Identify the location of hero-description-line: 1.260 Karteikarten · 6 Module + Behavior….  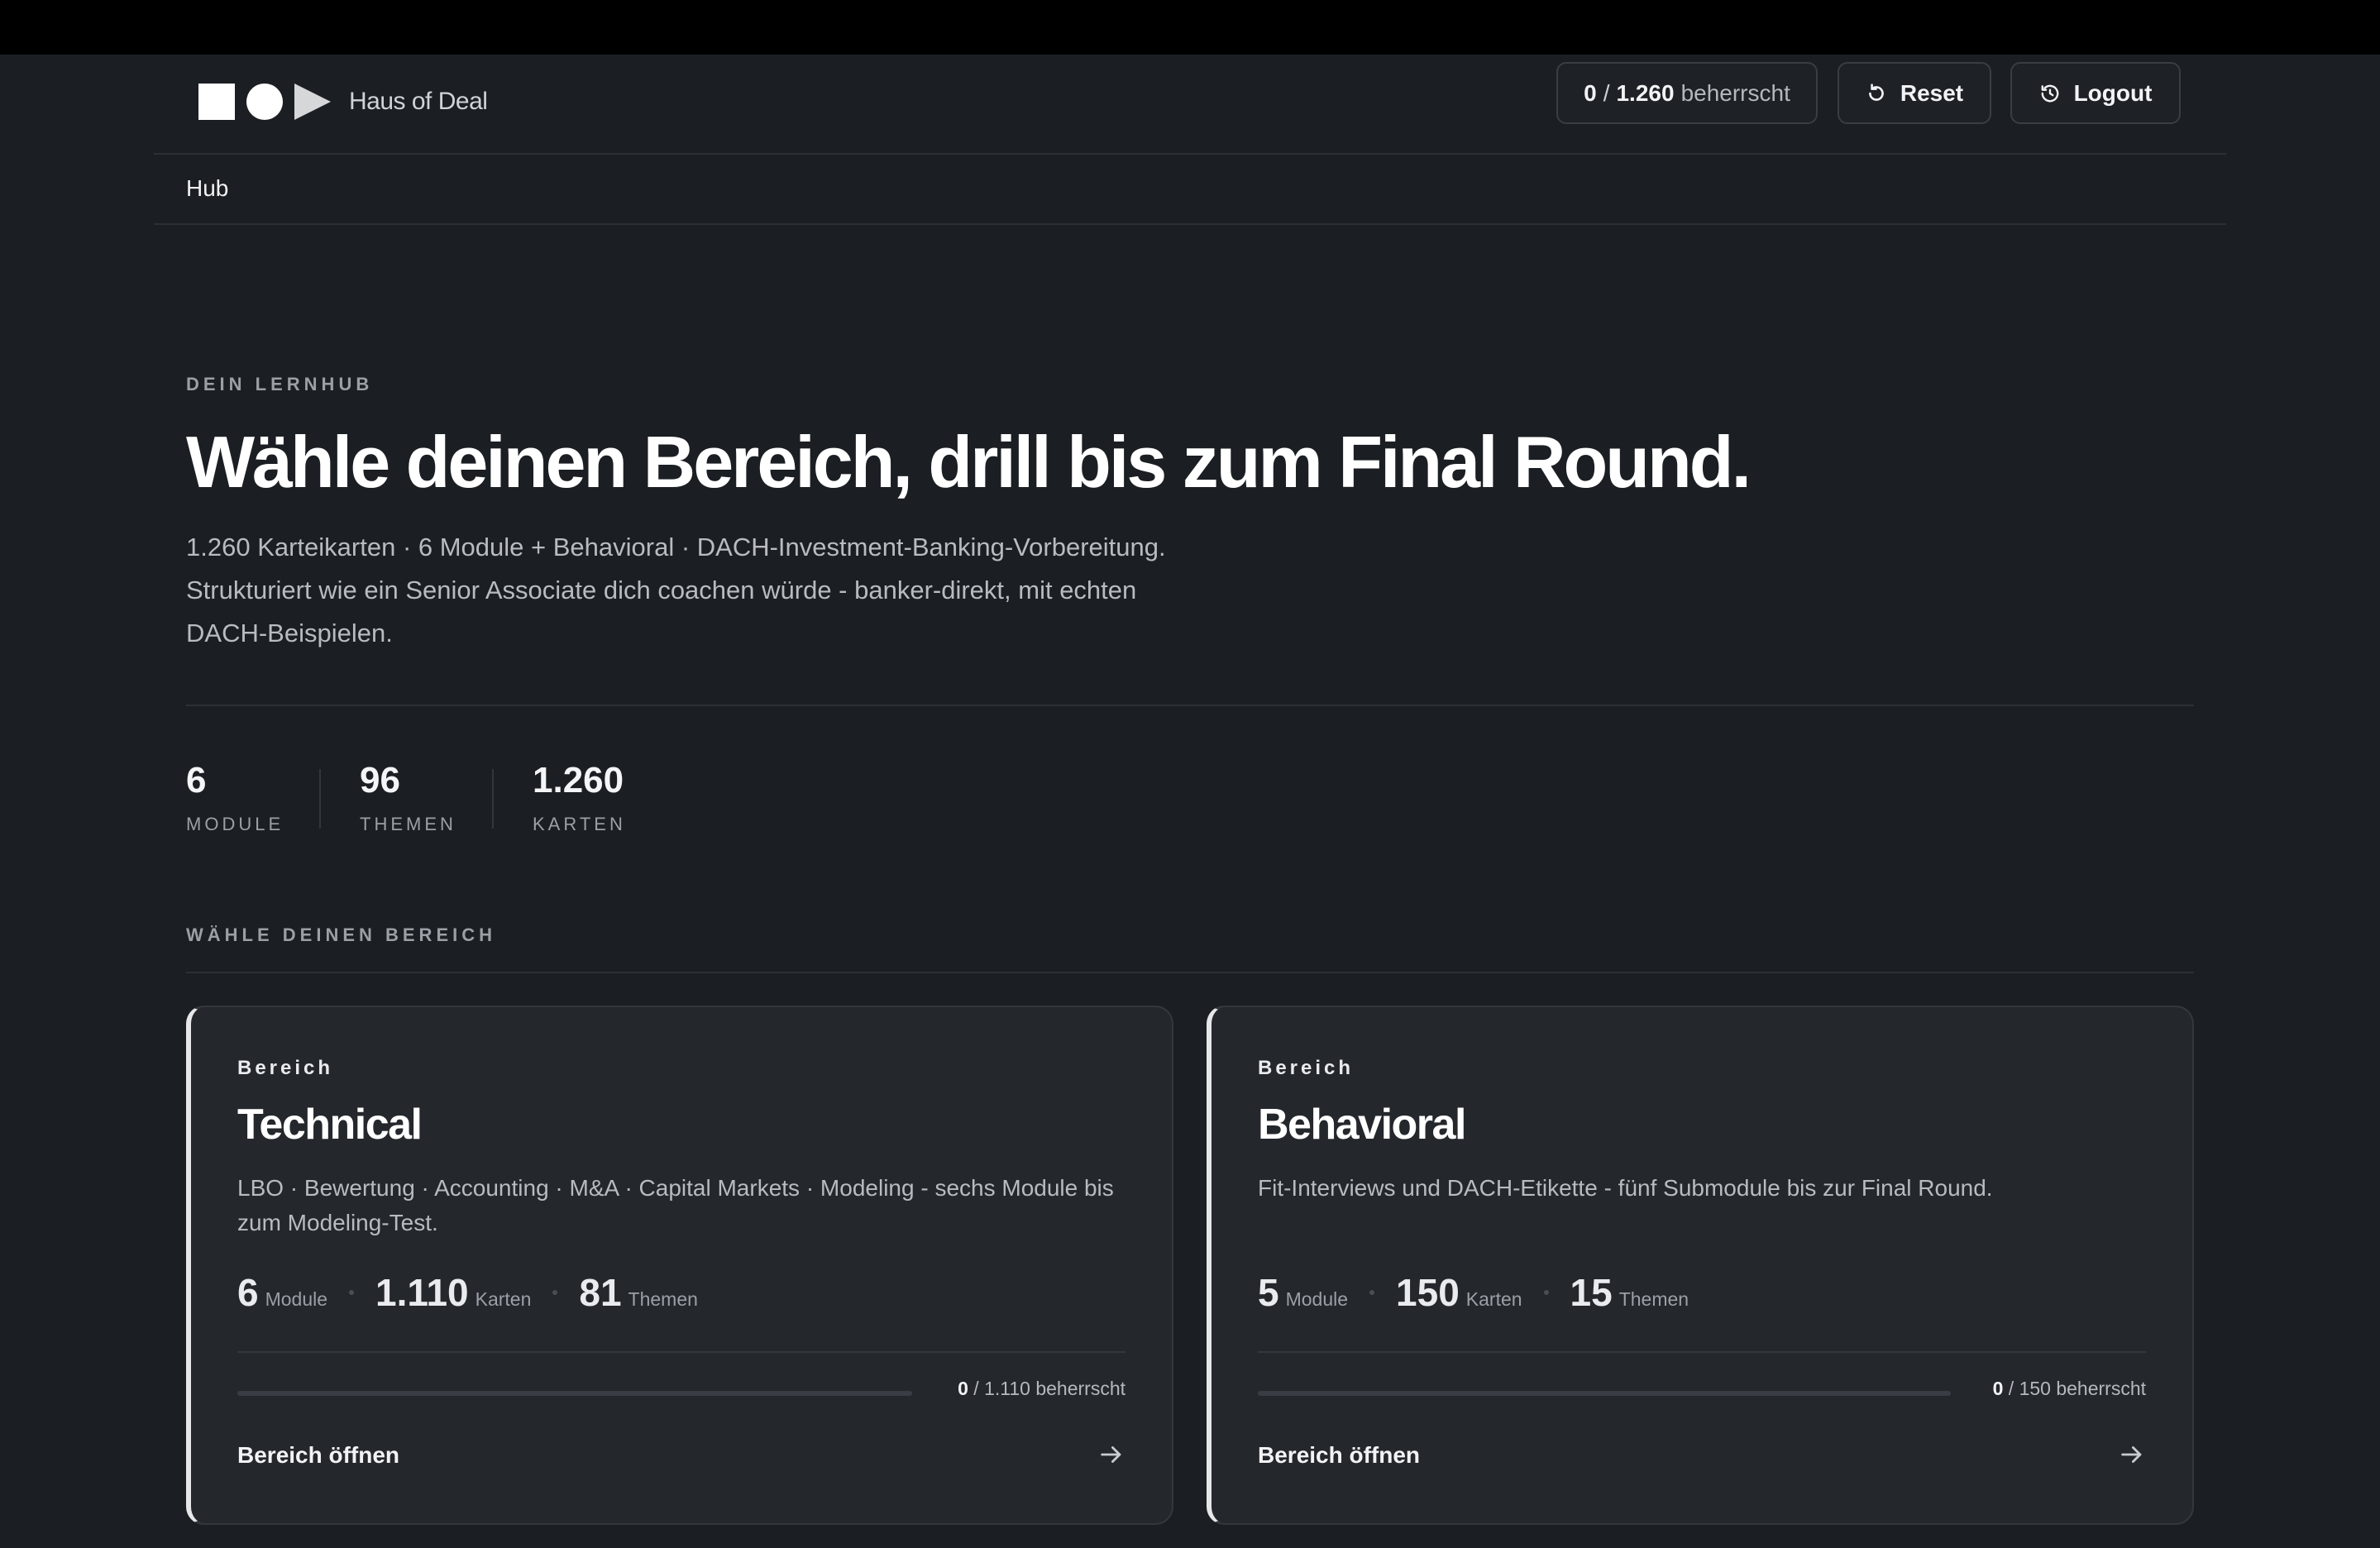
(676, 547).